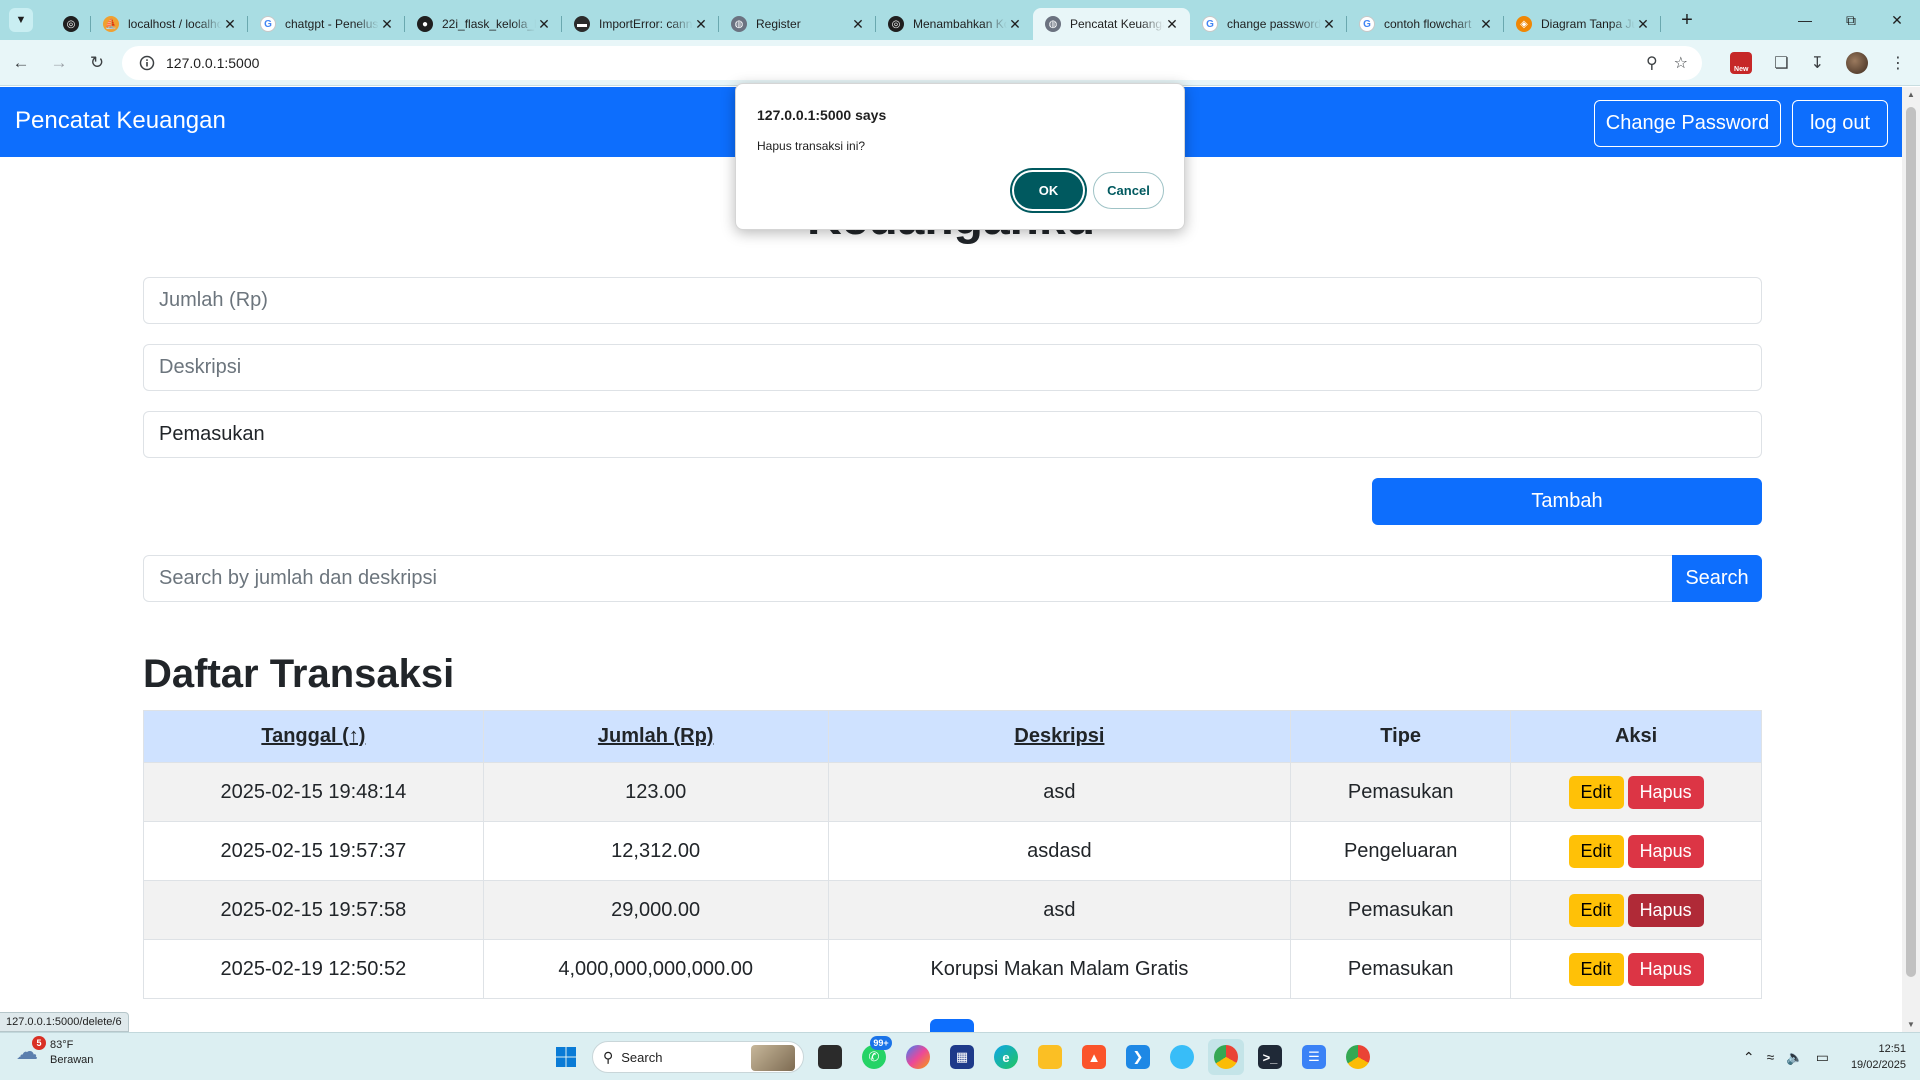 This screenshot has height=1080, width=1920. I want to click on scroll-down-icon: ▼, so click(1911, 1024).